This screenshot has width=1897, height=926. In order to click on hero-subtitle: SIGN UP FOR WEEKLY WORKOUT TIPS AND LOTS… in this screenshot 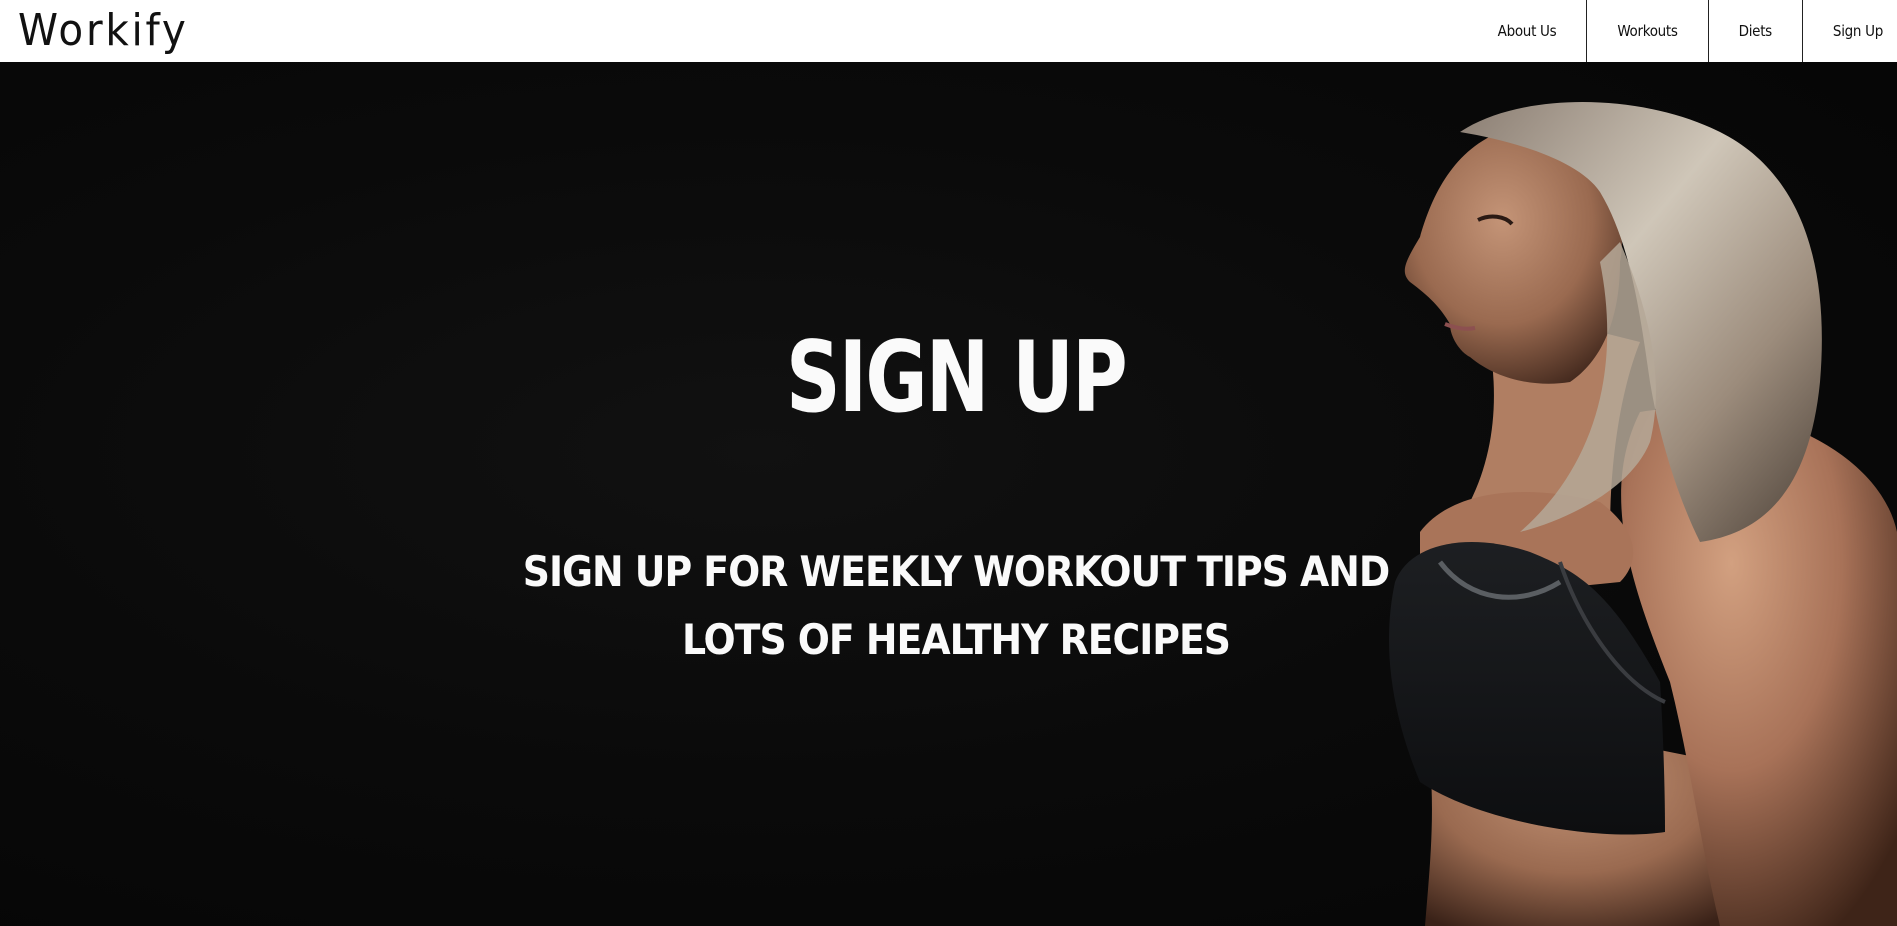, I will do `click(956, 605)`.